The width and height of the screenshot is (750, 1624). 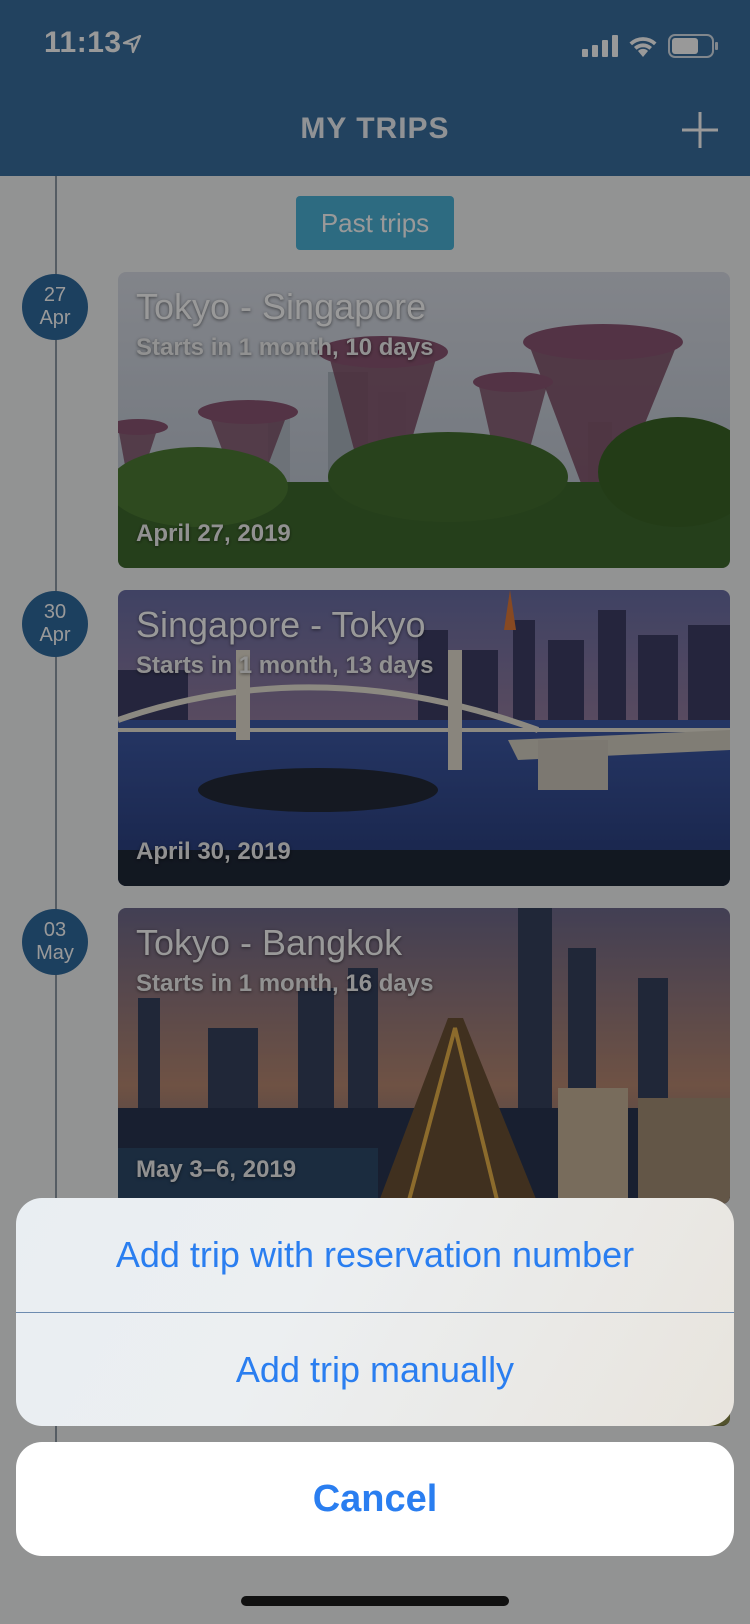 I want to click on home-indicator, so click(x=375, y=1601).